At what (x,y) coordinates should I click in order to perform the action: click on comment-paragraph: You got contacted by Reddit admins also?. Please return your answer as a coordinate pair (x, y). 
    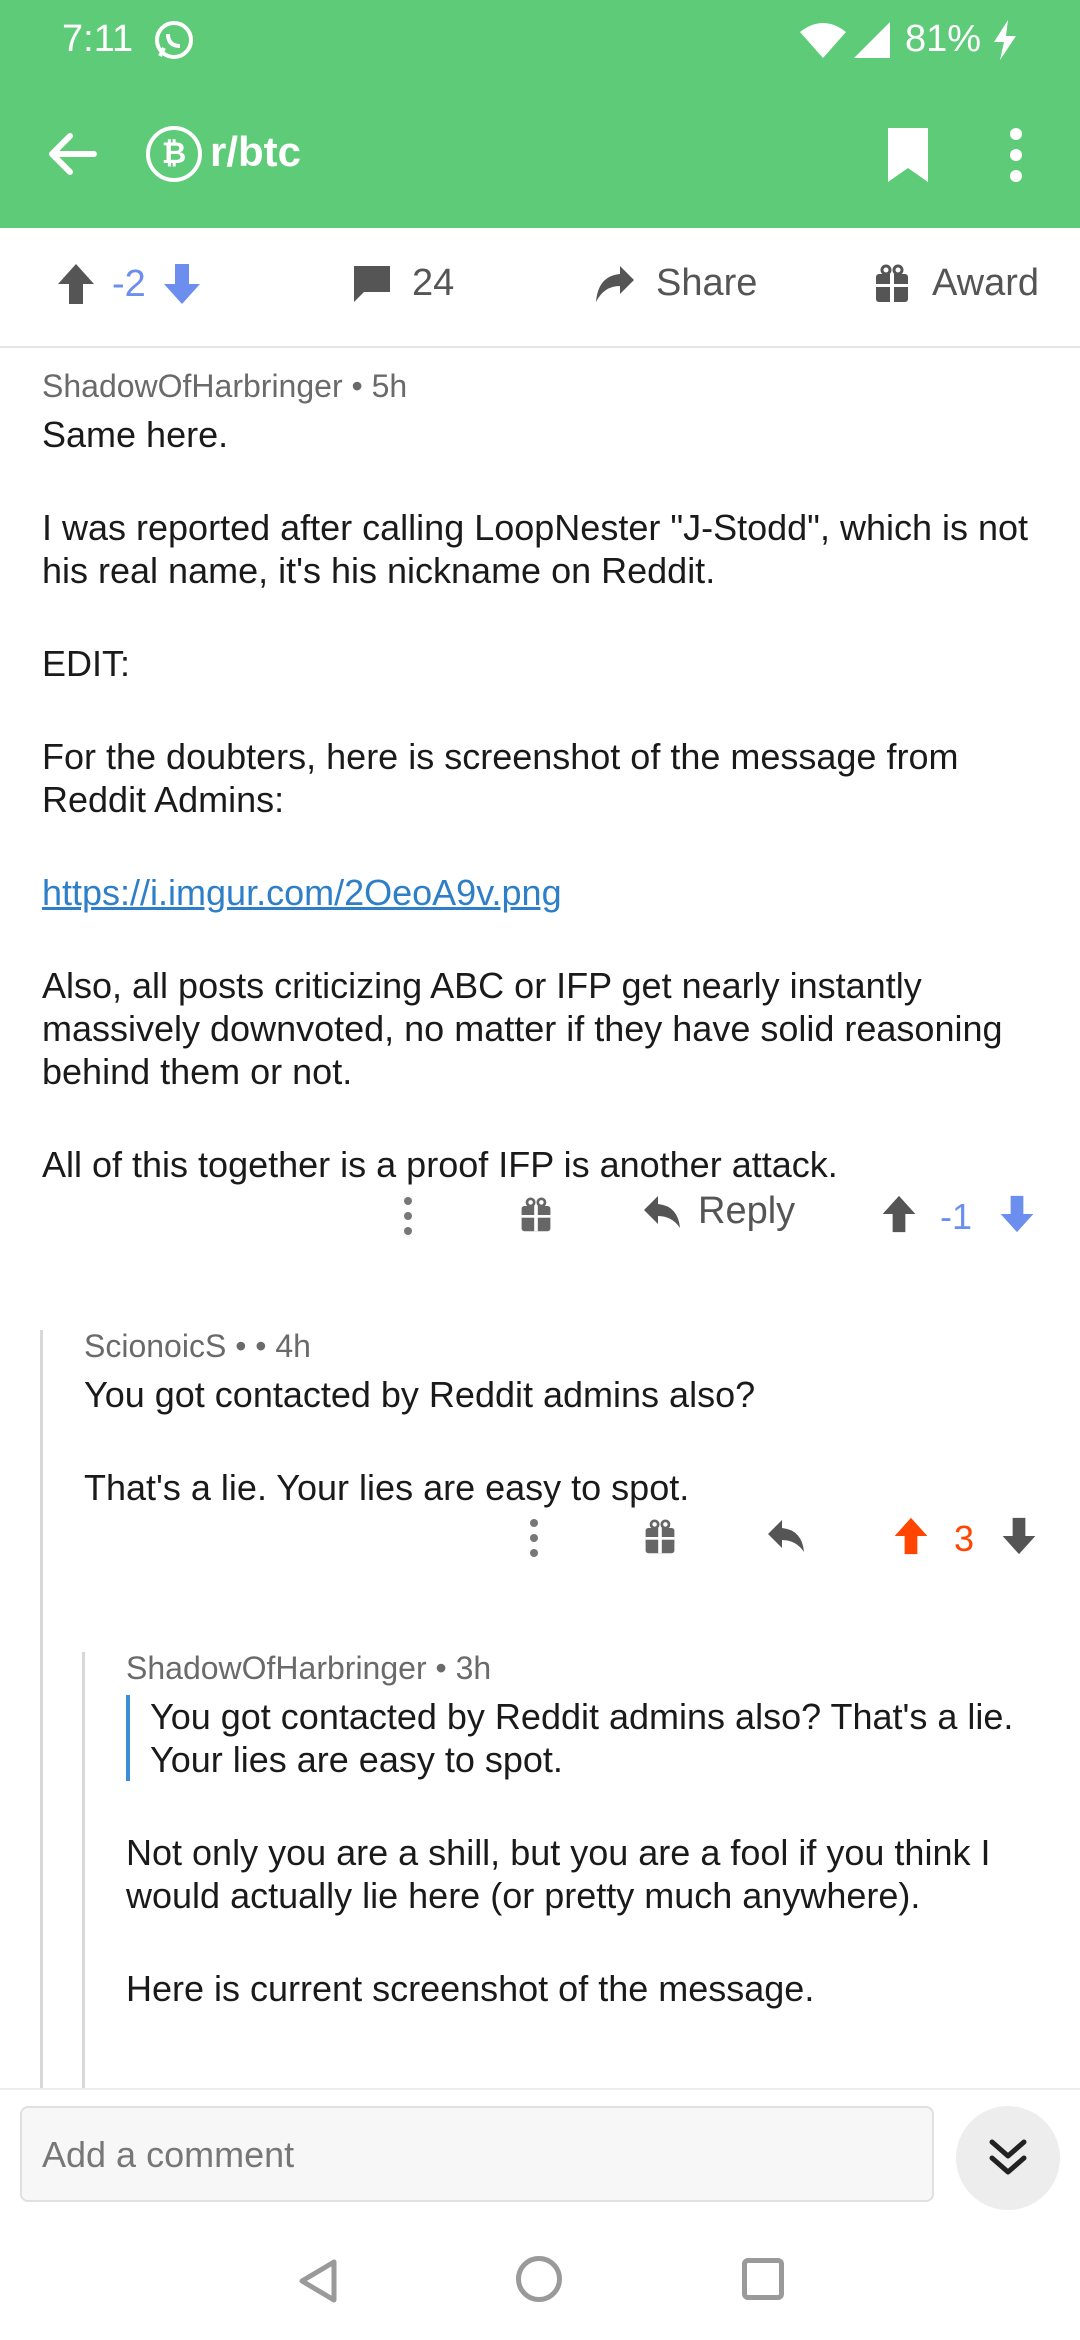
    Looking at the image, I should click on (420, 1394).